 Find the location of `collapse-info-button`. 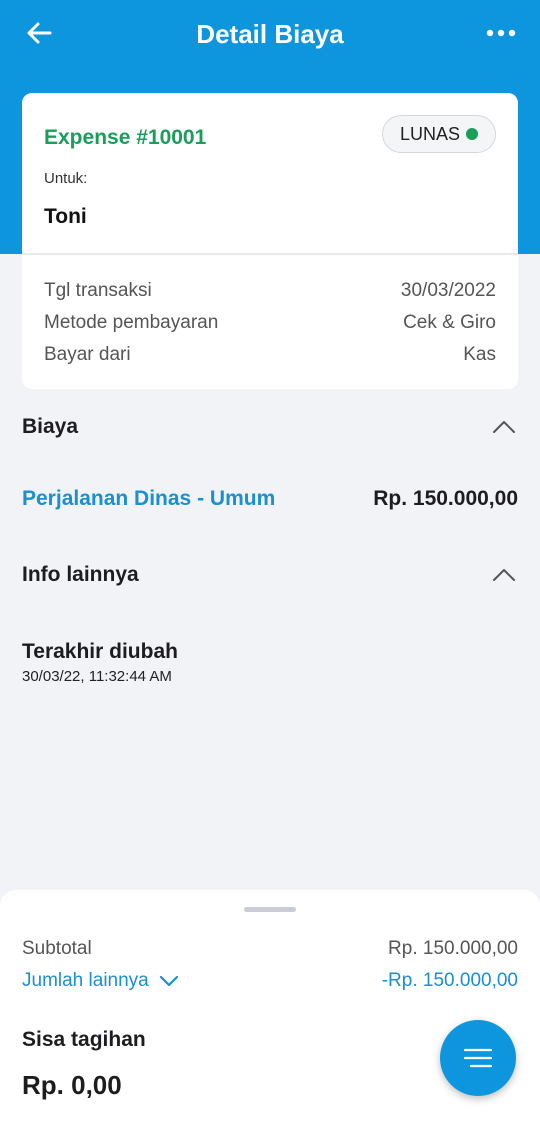

collapse-info-button is located at coordinates (504, 575).